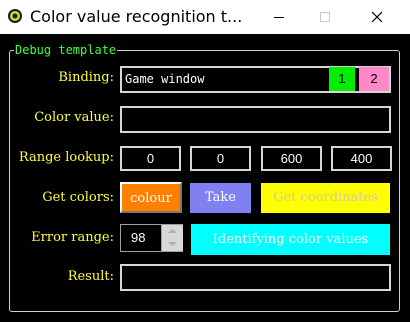 This screenshot has height=322, width=410. What do you see at coordinates (325, 198) in the screenshot?
I see `get-coordinates-button: Get coordinates` at bounding box center [325, 198].